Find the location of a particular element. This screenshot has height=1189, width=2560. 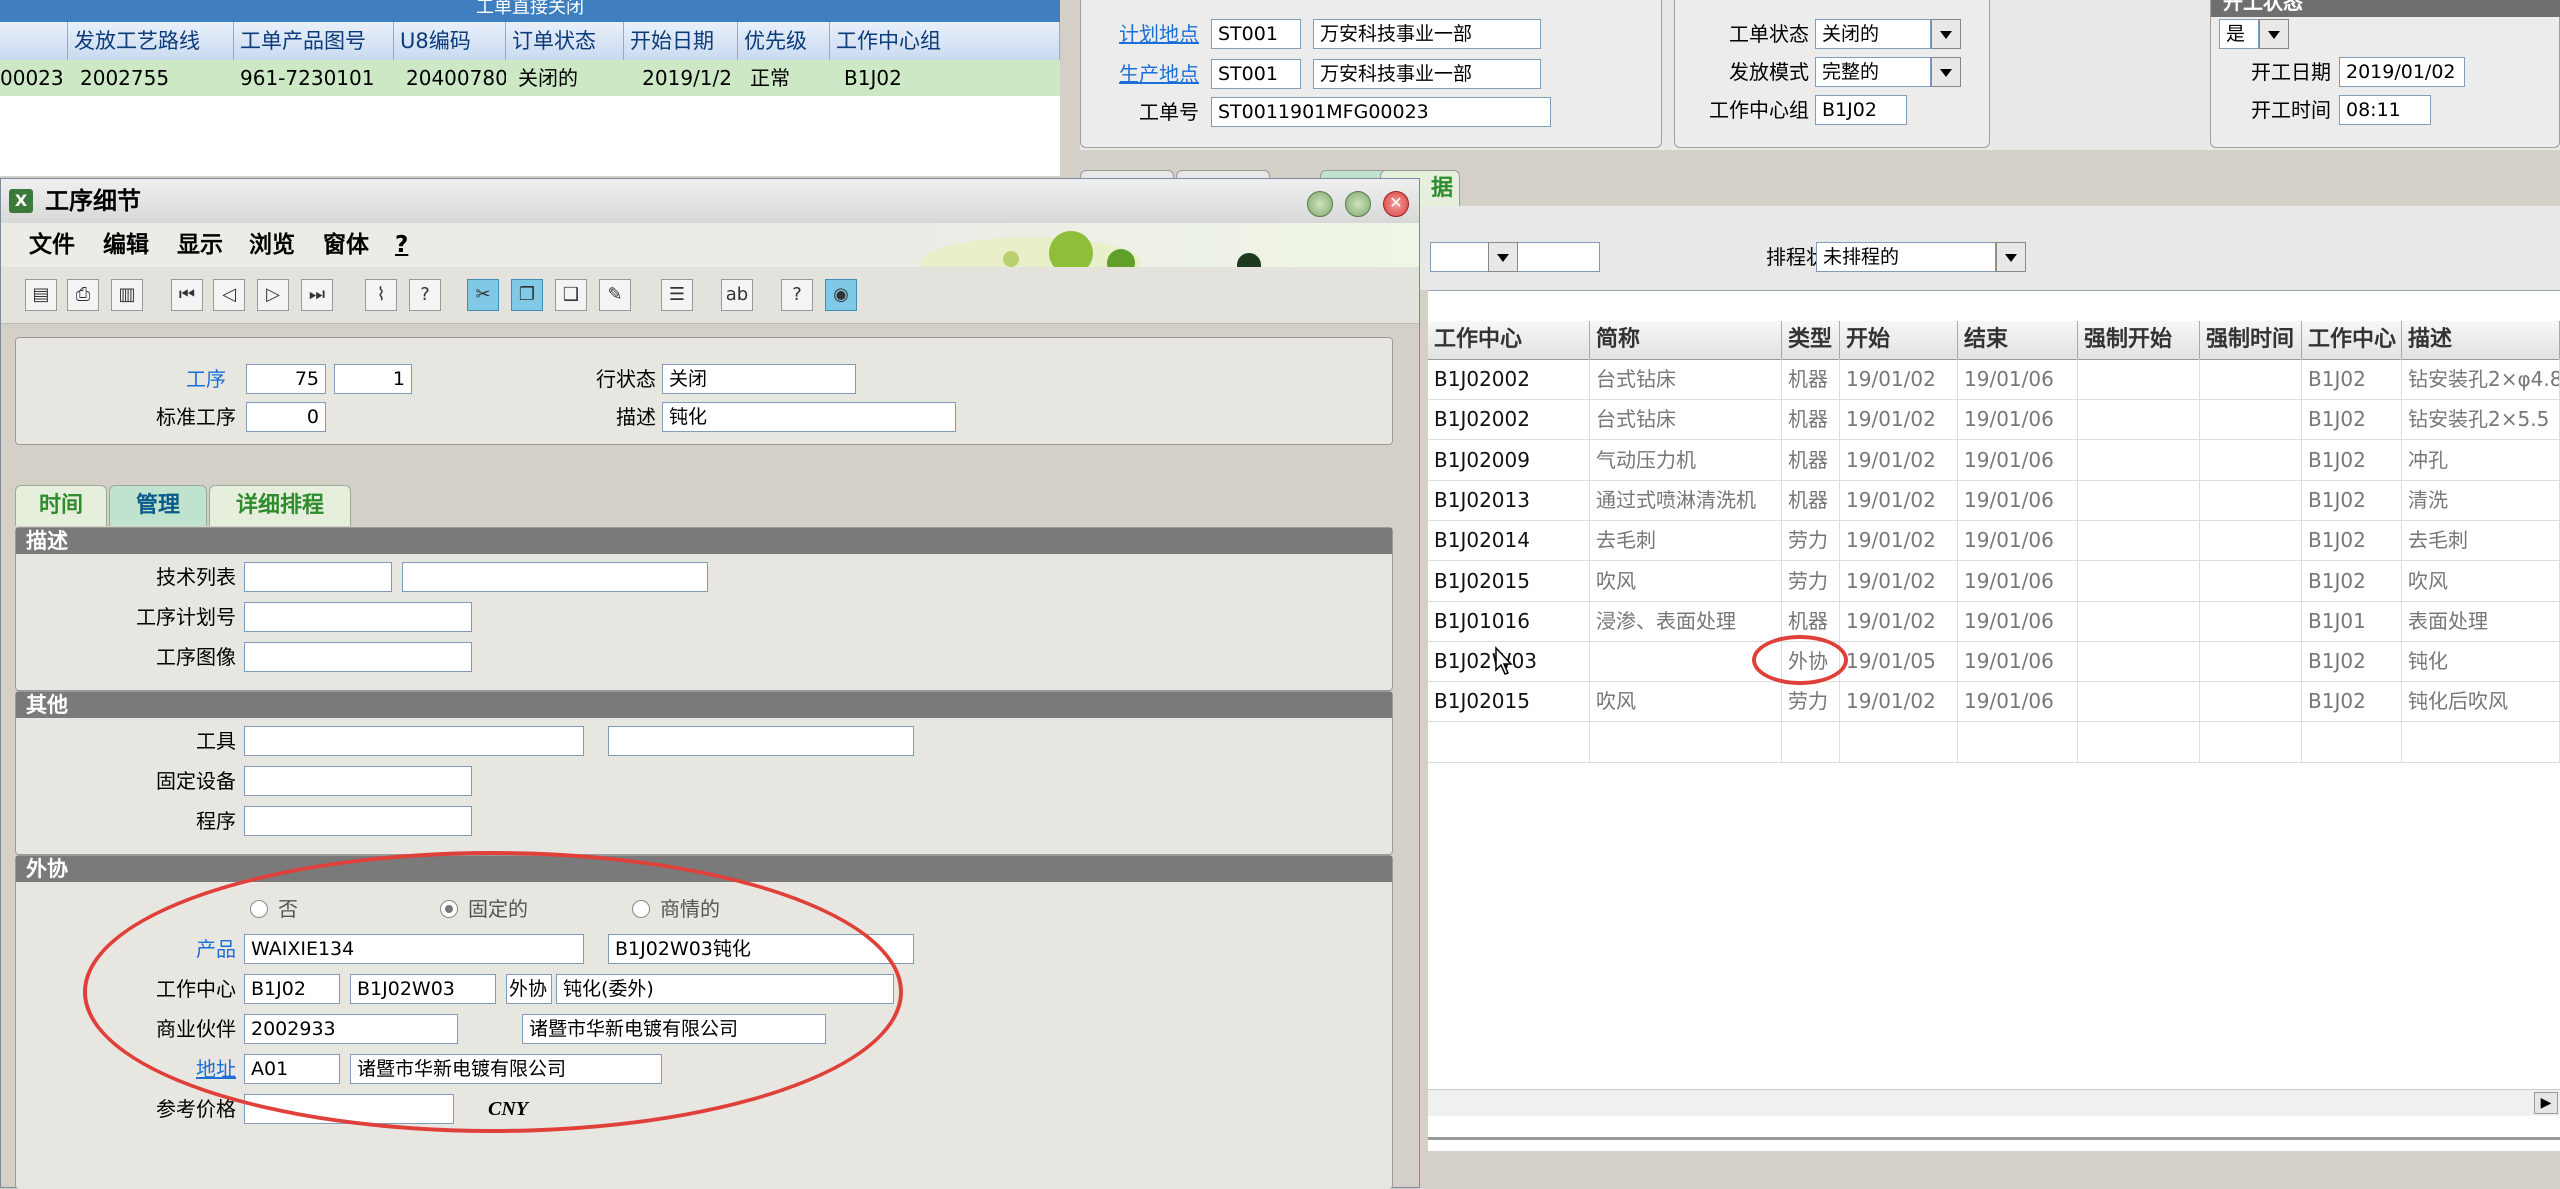

globe-icon: ◉ is located at coordinates (841, 295).